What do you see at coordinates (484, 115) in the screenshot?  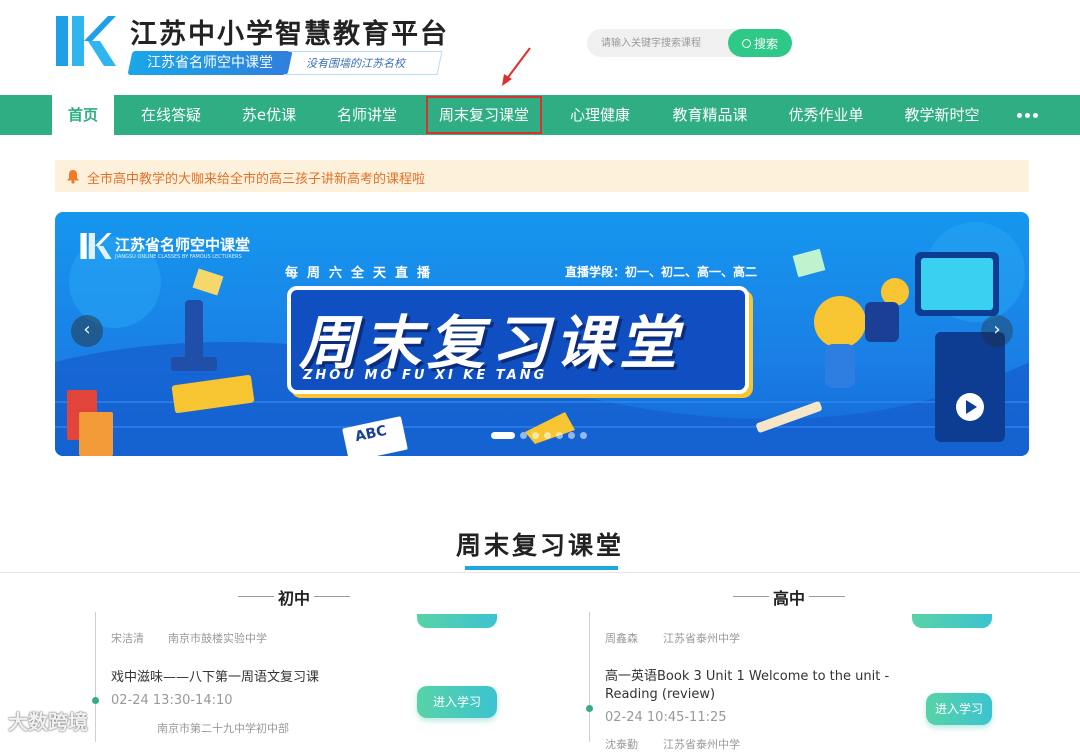 I see `nav-item-weekend-review: 周末复习课堂` at bounding box center [484, 115].